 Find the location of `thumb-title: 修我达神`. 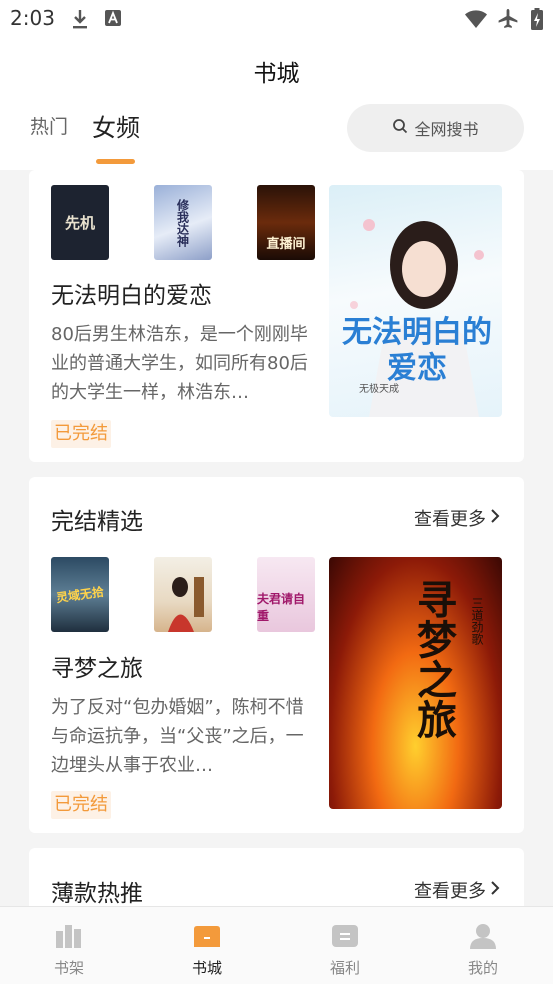

thumb-title: 修我达神 is located at coordinates (182, 222).